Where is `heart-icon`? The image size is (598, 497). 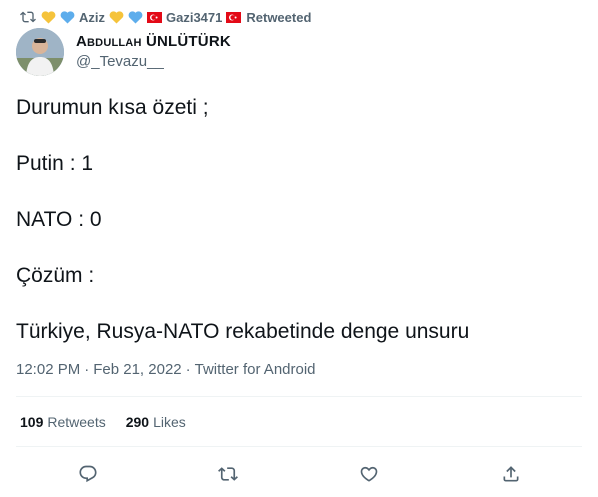 heart-icon is located at coordinates (369, 474).